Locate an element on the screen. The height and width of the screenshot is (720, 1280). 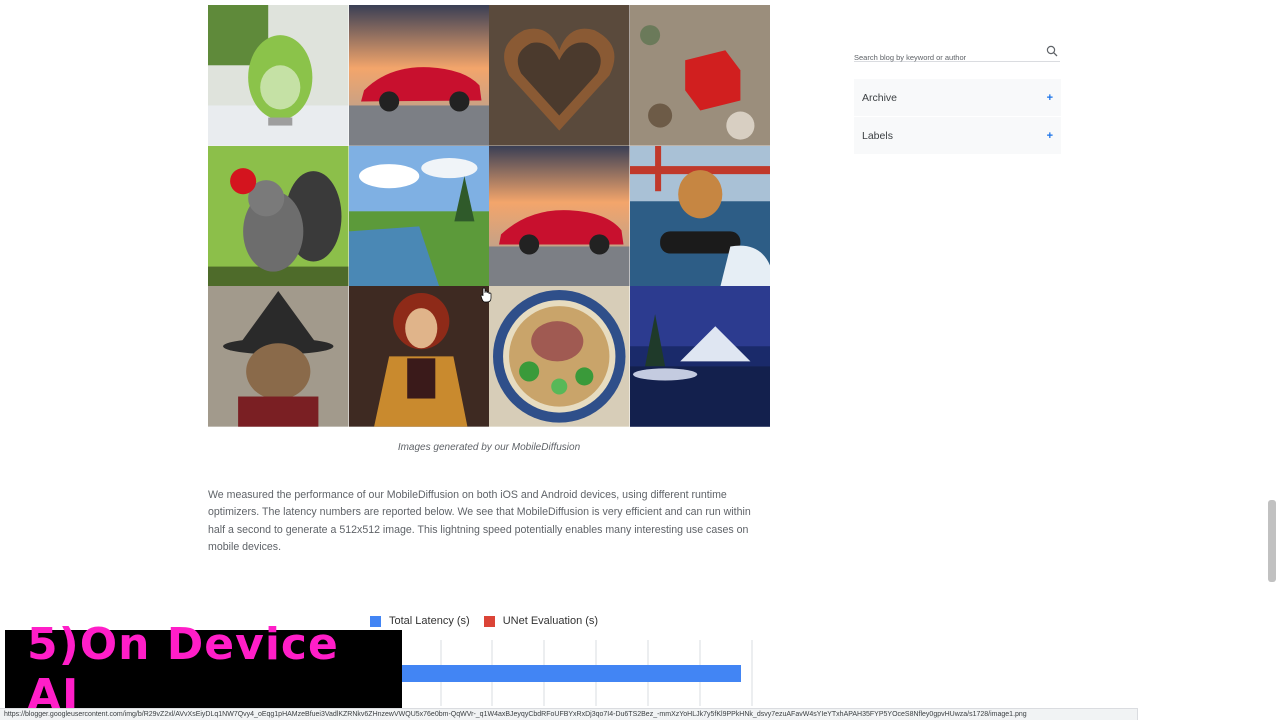
image-tile-red-car is located at coordinates (418, 75).